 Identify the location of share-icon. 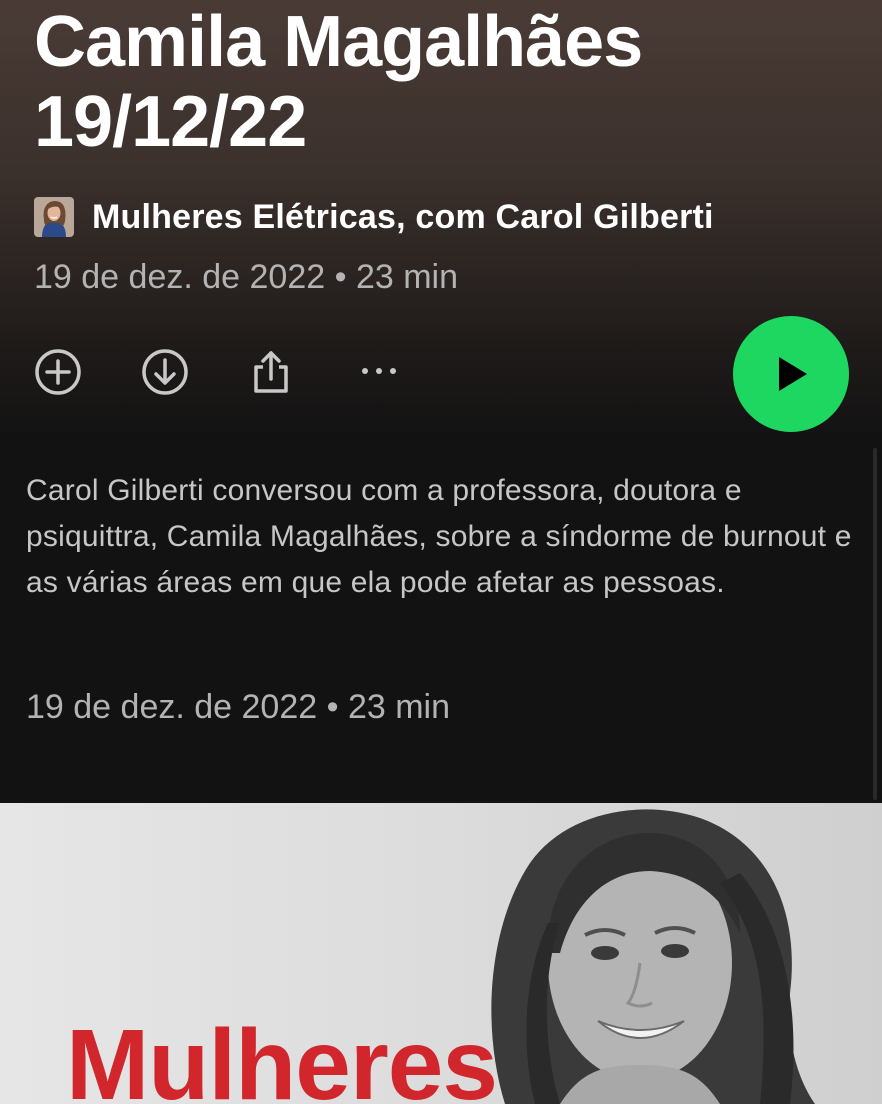
(271, 372).